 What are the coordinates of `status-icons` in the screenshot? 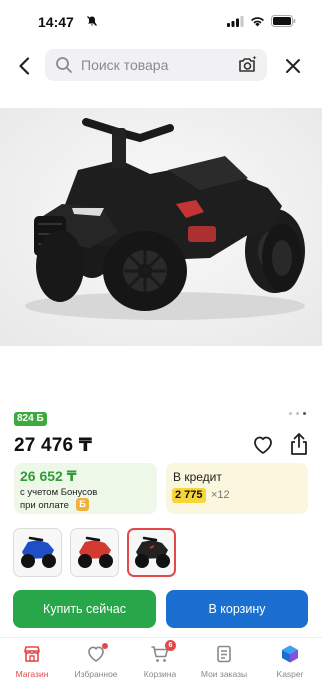 It's located at (261, 21).